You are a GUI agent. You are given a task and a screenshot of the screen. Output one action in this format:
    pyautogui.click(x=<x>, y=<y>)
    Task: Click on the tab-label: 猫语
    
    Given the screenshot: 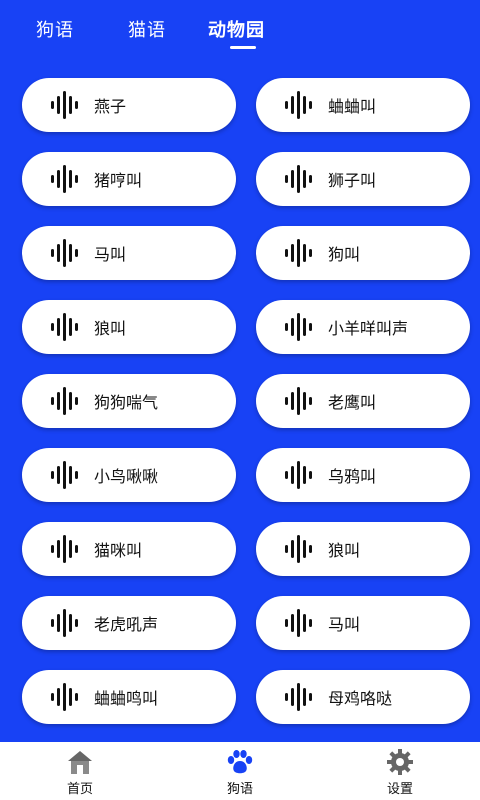 What is the action you would take?
    pyautogui.click(x=147, y=30)
    